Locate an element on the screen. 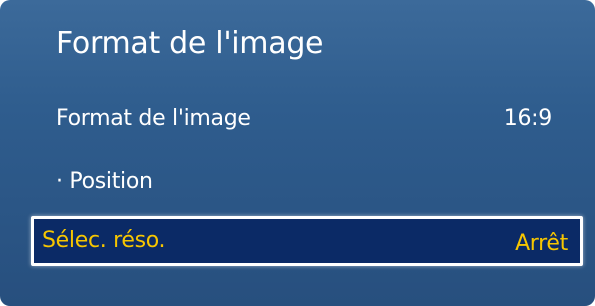 Image resolution: width=595 pixels, height=306 pixels. menu-item-label: · Position is located at coordinates (104, 181).